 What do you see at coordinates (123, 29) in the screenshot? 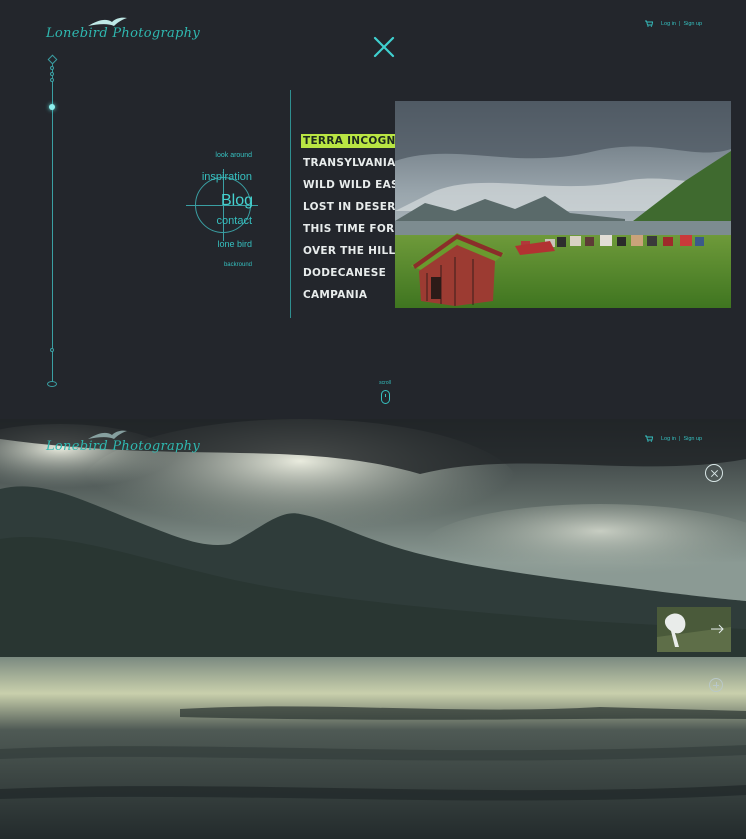
I see `site-logo: Lonebird Photography` at bounding box center [123, 29].